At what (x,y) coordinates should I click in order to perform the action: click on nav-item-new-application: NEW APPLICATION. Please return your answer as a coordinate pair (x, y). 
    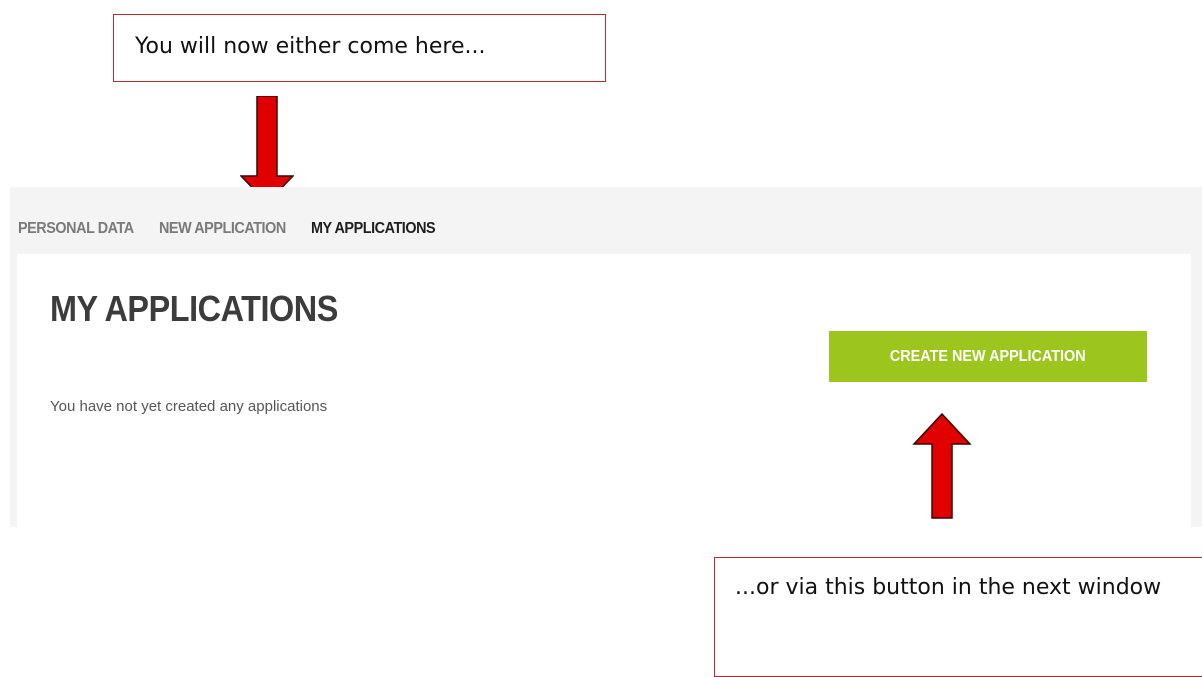
    Looking at the image, I should click on (222, 229).